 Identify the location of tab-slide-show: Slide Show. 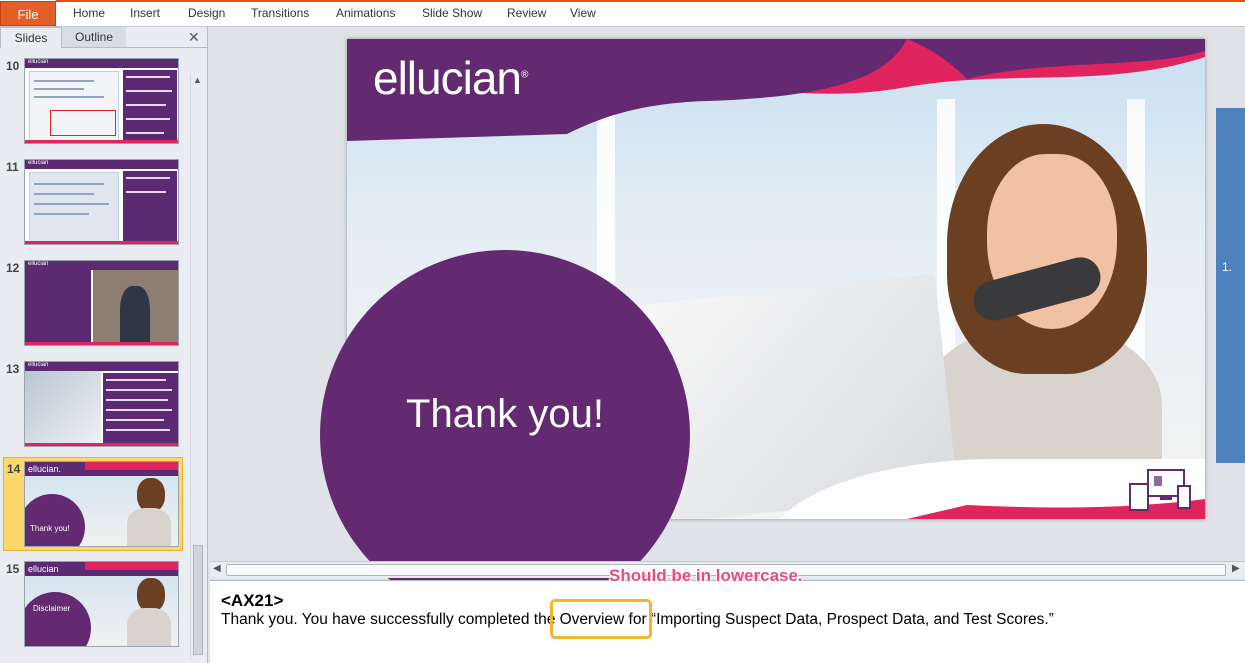
(452, 13).